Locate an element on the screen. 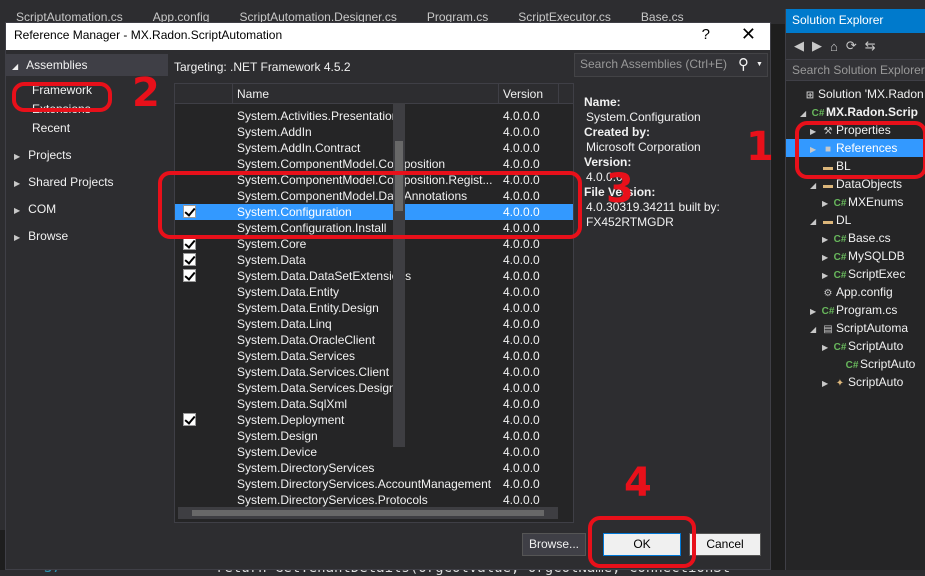  cancel-button: Cancel is located at coordinates (725, 544).